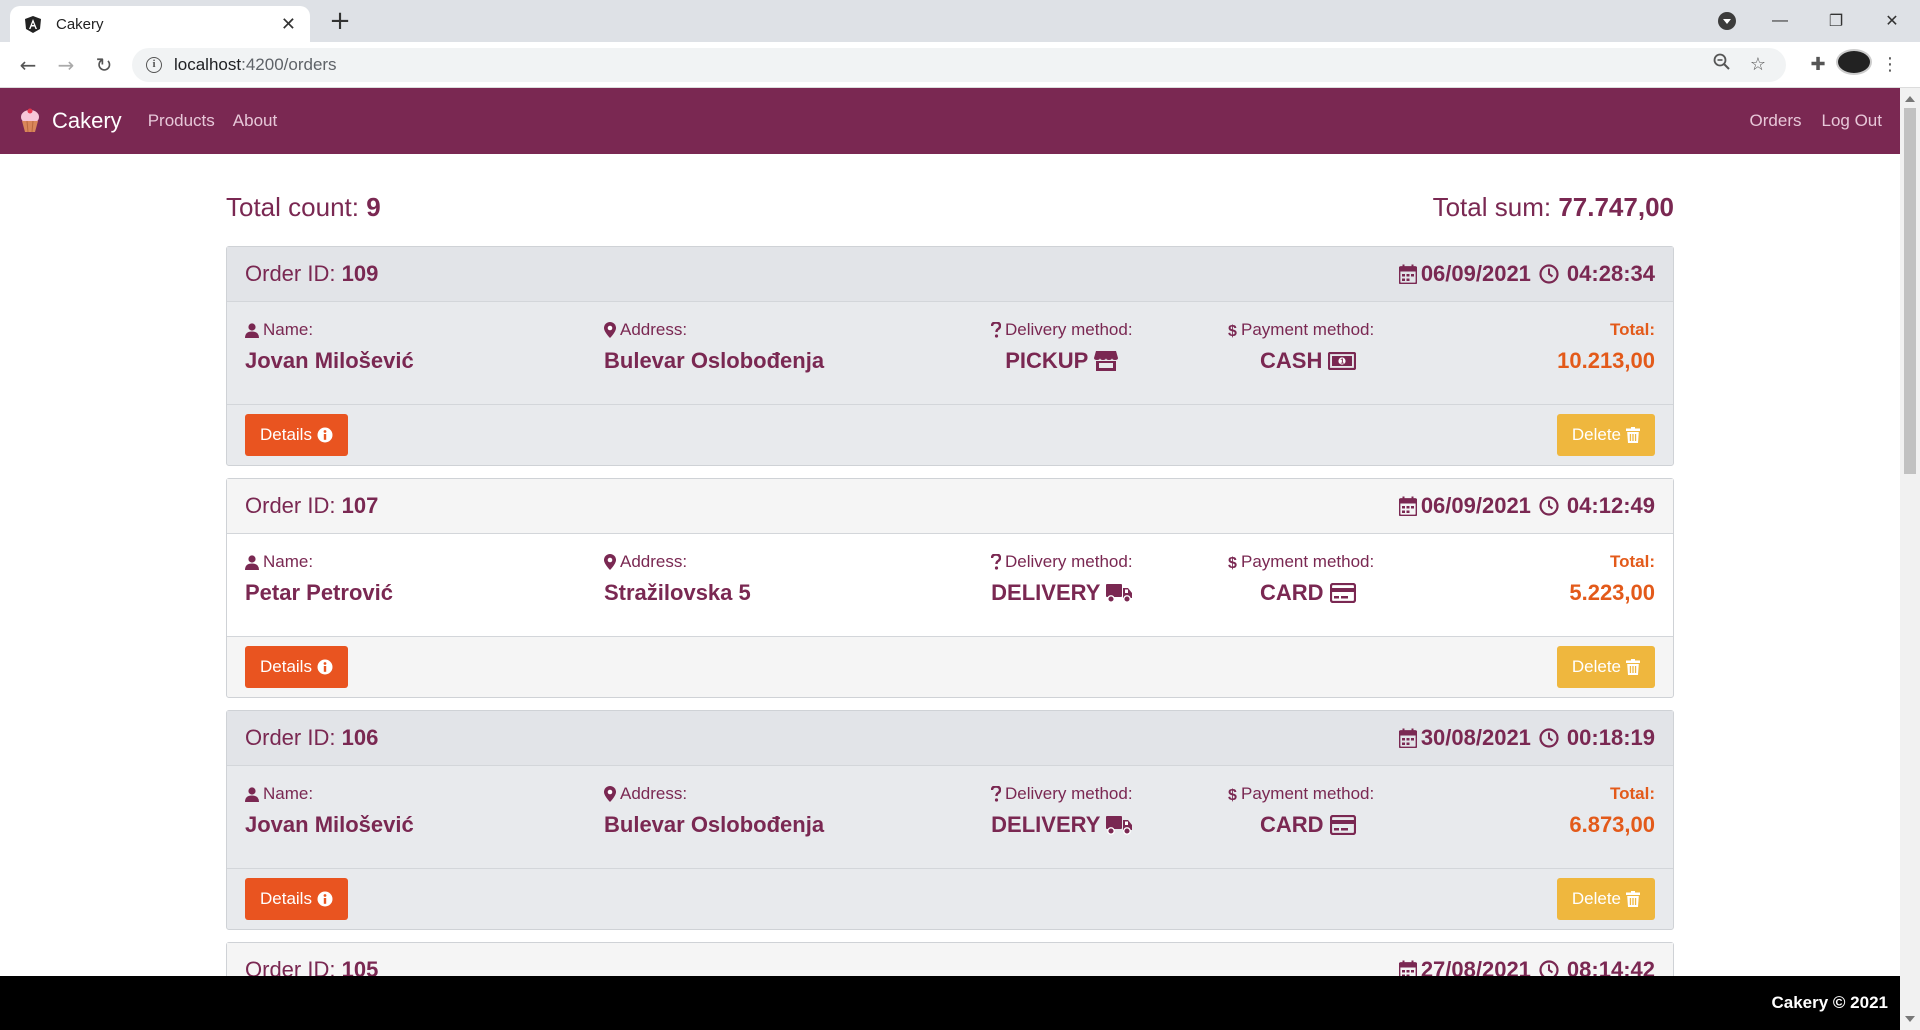 The width and height of the screenshot is (1920, 1030). I want to click on order-datetime: 30/08/2021 00:18:19, so click(1526, 738).